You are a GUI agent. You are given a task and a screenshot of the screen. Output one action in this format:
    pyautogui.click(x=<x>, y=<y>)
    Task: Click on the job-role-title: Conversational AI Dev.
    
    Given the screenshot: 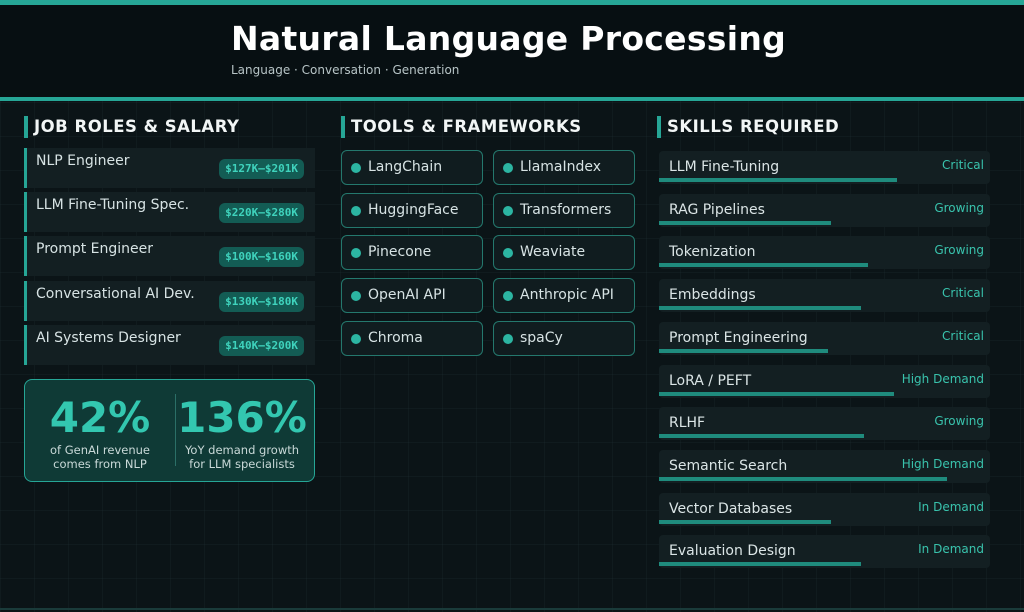 What is the action you would take?
    pyautogui.click(x=115, y=294)
    